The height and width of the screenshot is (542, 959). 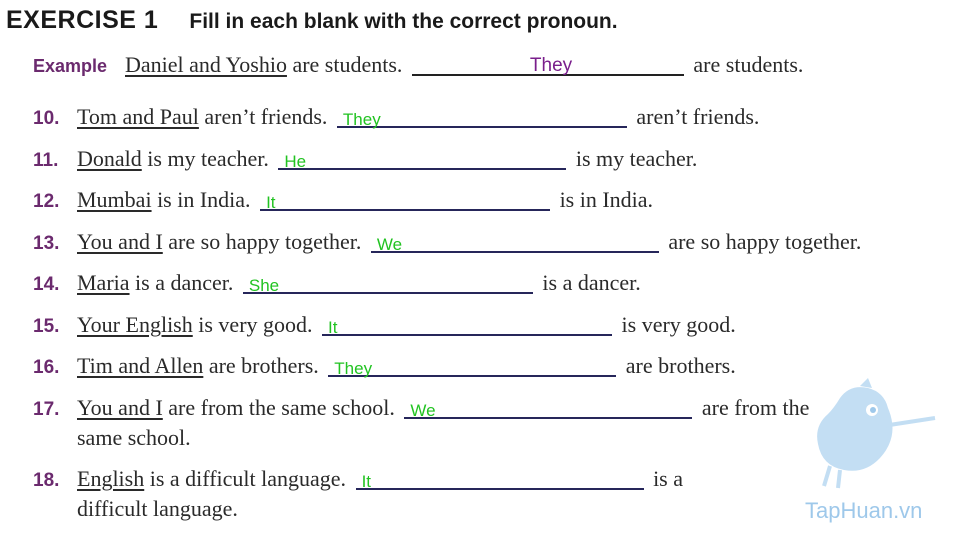 What do you see at coordinates (265, 241) in the screenshot?
I see `item-sentence: are so happy together.` at bounding box center [265, 241].